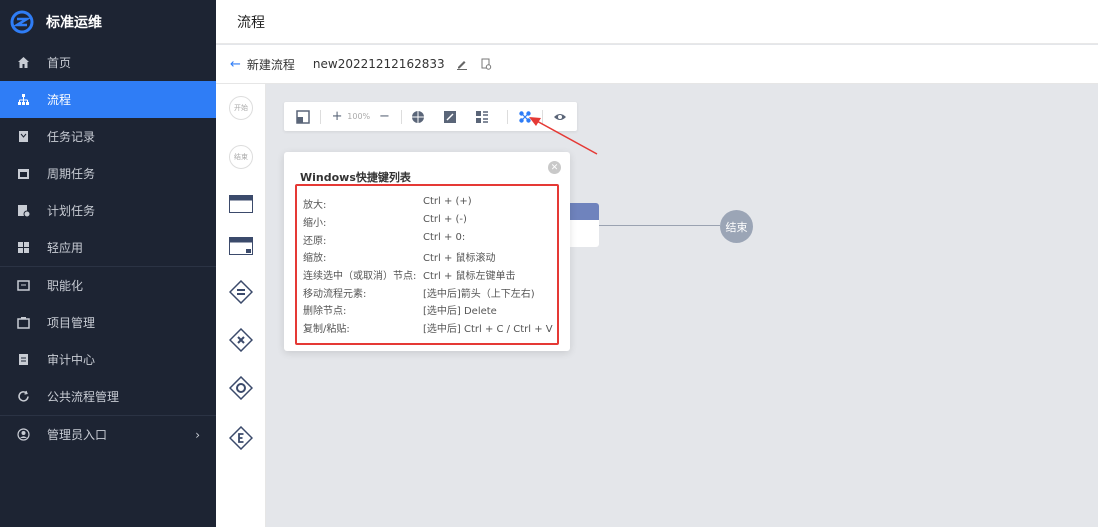 The image size is (1098, 527). What do you see at coordinates (23, 211) in the screenshot?
I see `plan-task-icon` at bounding box center [23, 211].